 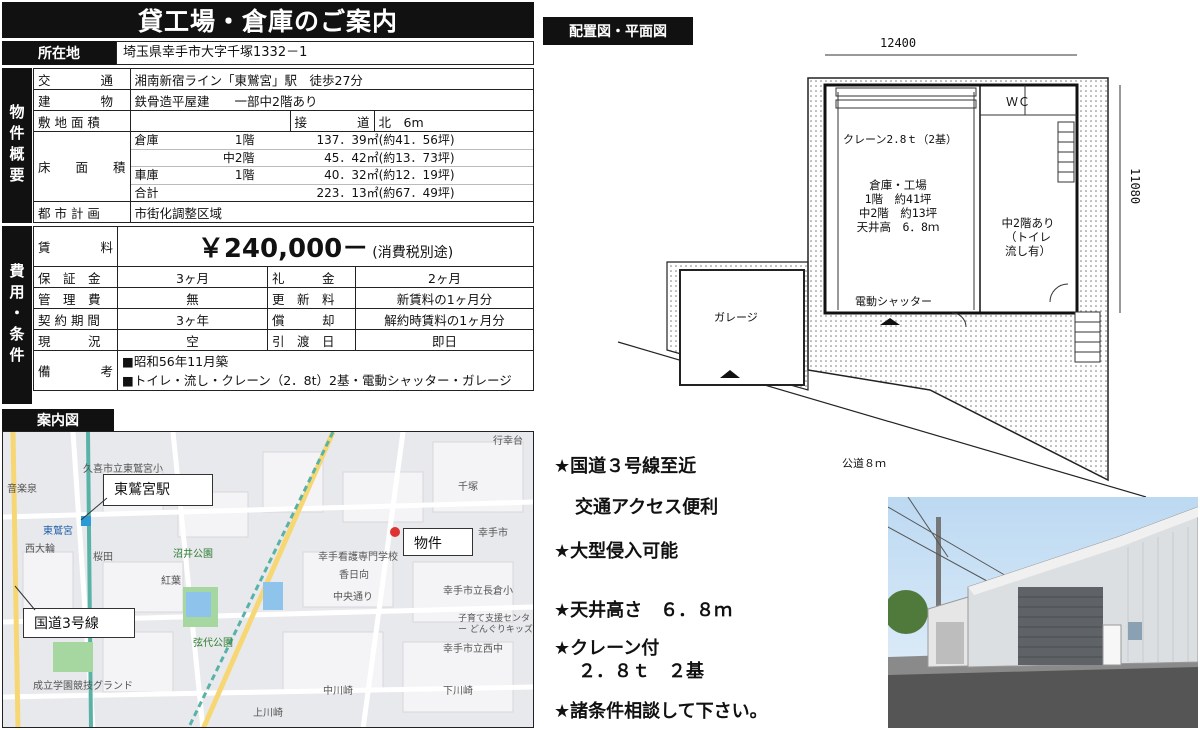 I want to click on transport-label: 交 通, so click(x=82, y=79).